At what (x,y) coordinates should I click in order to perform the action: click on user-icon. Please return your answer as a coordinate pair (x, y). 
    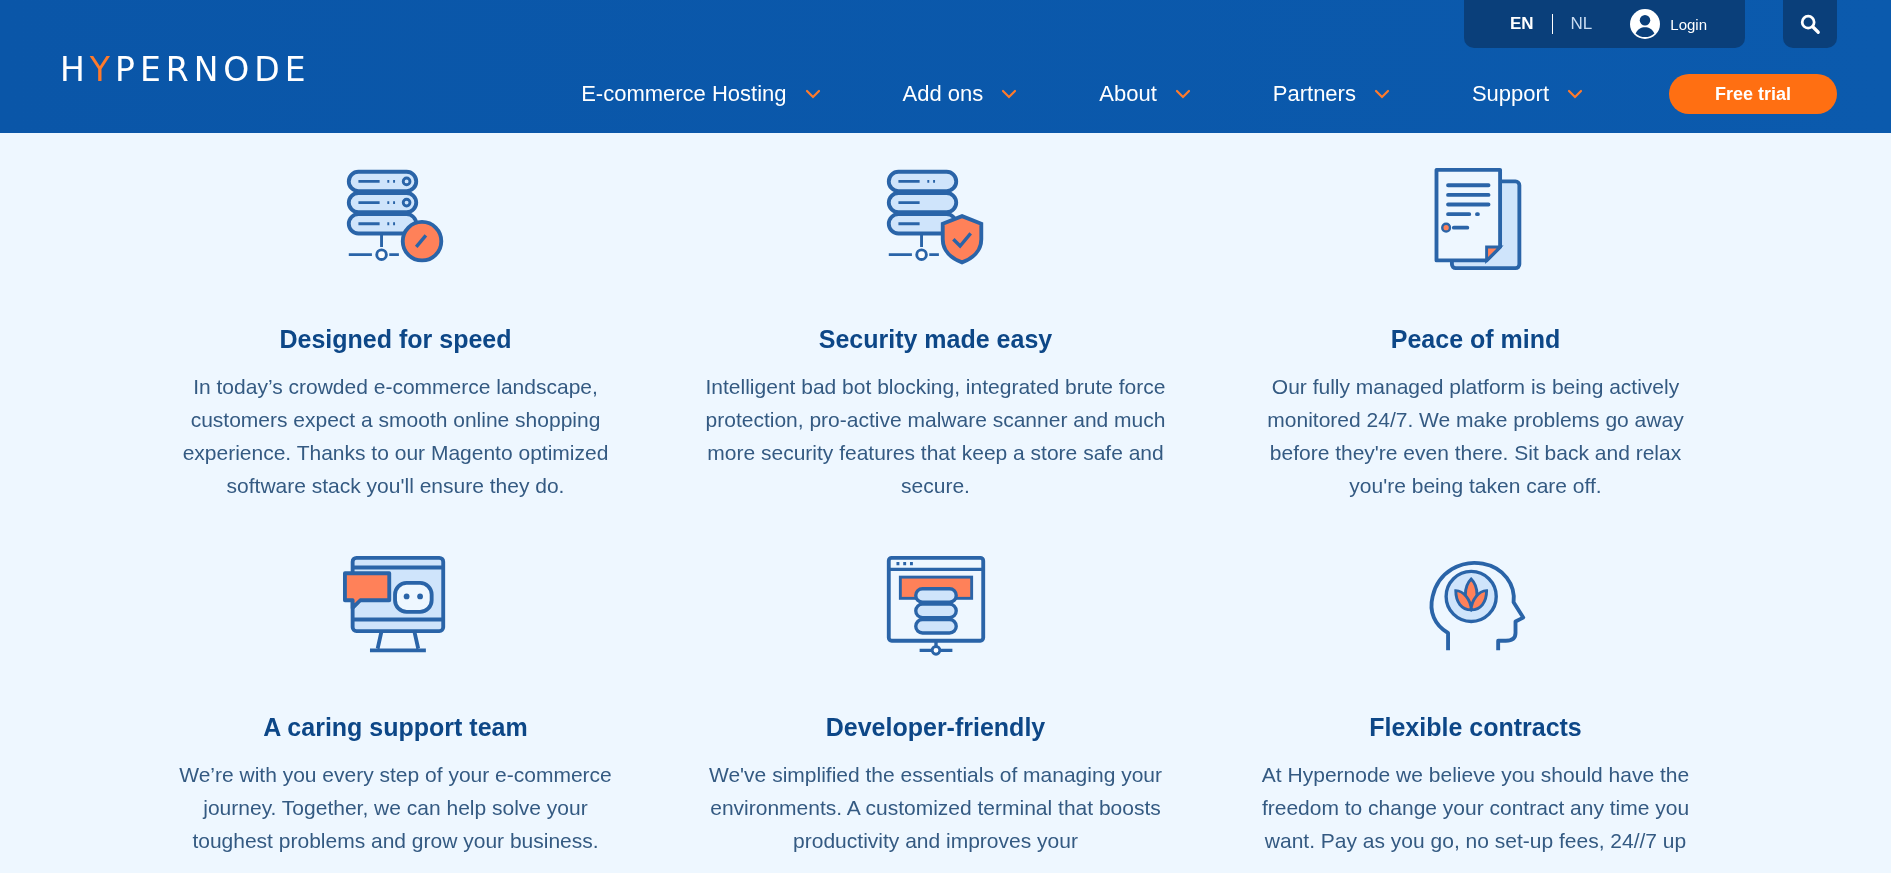
    Looking at the image, I should click on (1645, 24).